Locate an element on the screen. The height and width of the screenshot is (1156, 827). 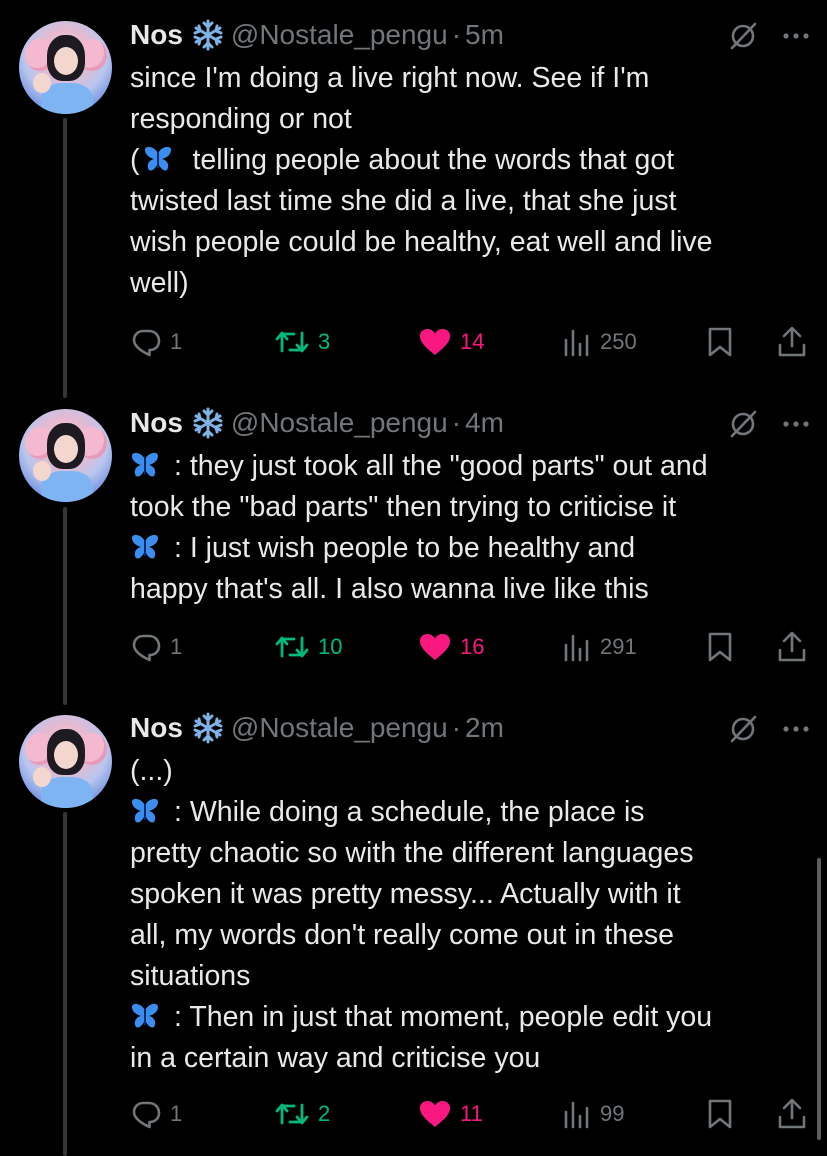
text-line: situations is located at coordinates (190, 976).